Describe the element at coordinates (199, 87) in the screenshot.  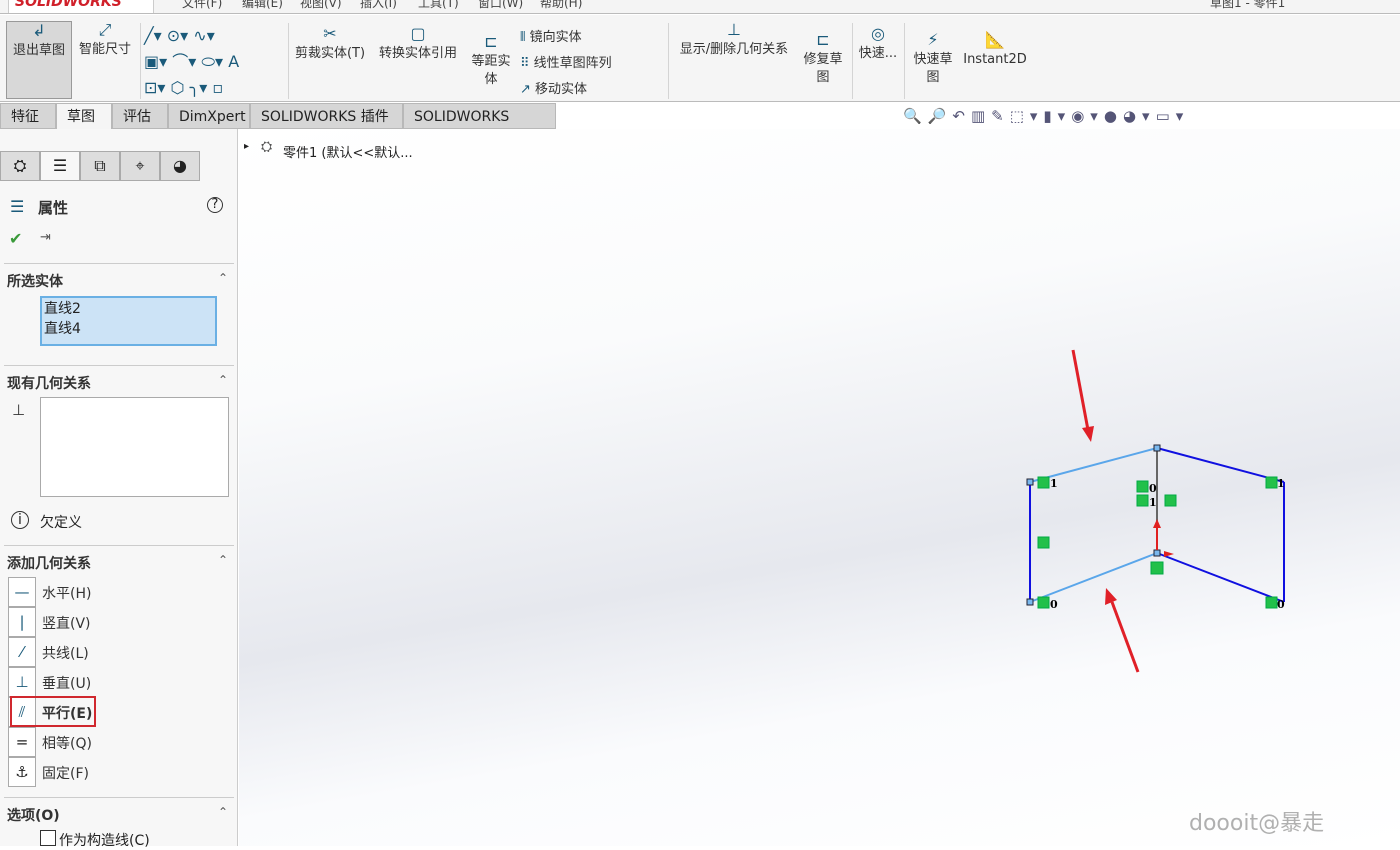
I see `fillet-tool-icon: ╮▾` at that location.